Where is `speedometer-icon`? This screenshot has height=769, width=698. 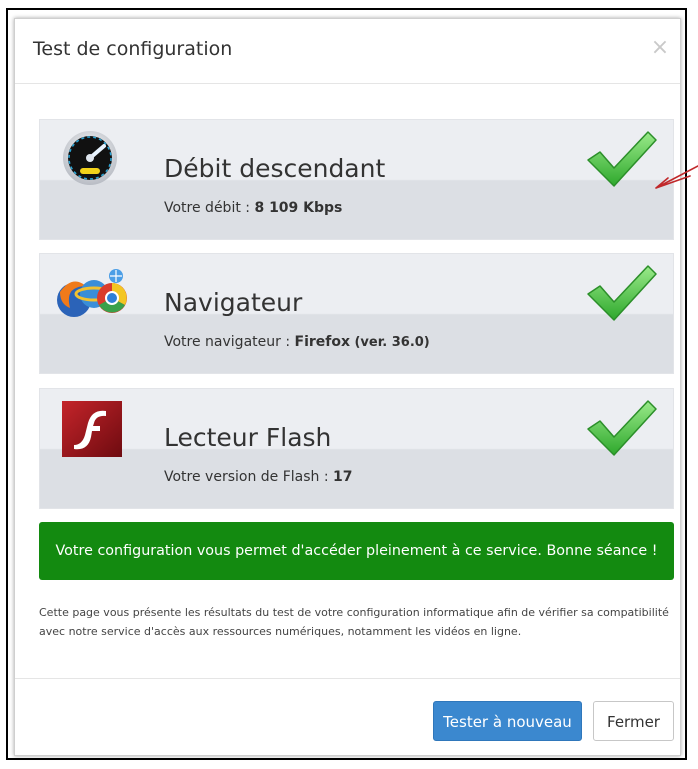 speedometer-icon is located at coordinates (90, 158).